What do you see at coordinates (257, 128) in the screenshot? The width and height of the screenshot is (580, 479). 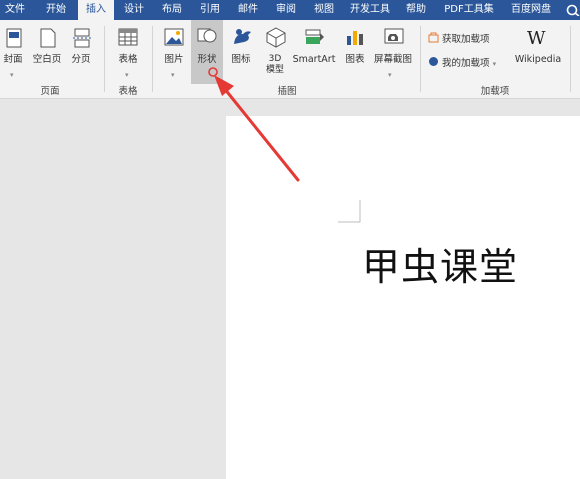 I see `annotation-arrow-icon` at bounding box center [257, 128].